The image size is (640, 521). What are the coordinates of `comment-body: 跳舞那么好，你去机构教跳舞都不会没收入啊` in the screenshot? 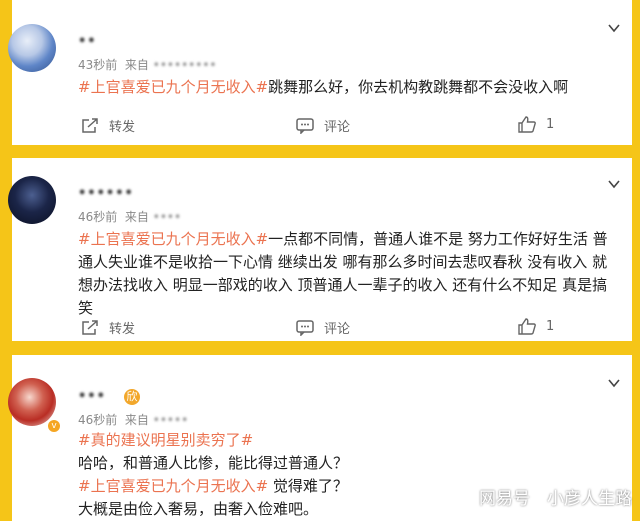 It's located at (418, 87).